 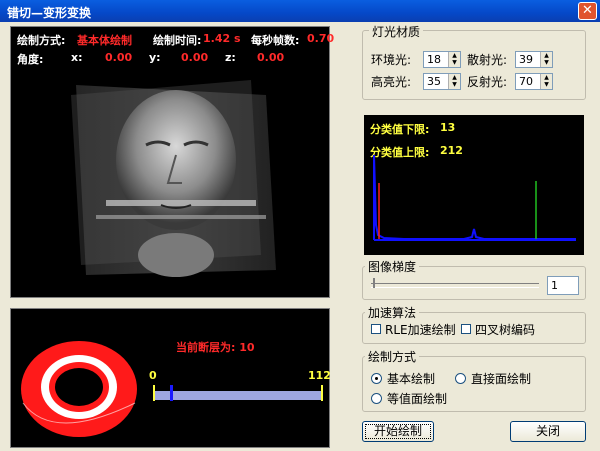 What do you see at coordinates (442, 81) in the screenshot?
I see `specular-spinner: 35 ▲ ▼` at bounding box center [442, 81].